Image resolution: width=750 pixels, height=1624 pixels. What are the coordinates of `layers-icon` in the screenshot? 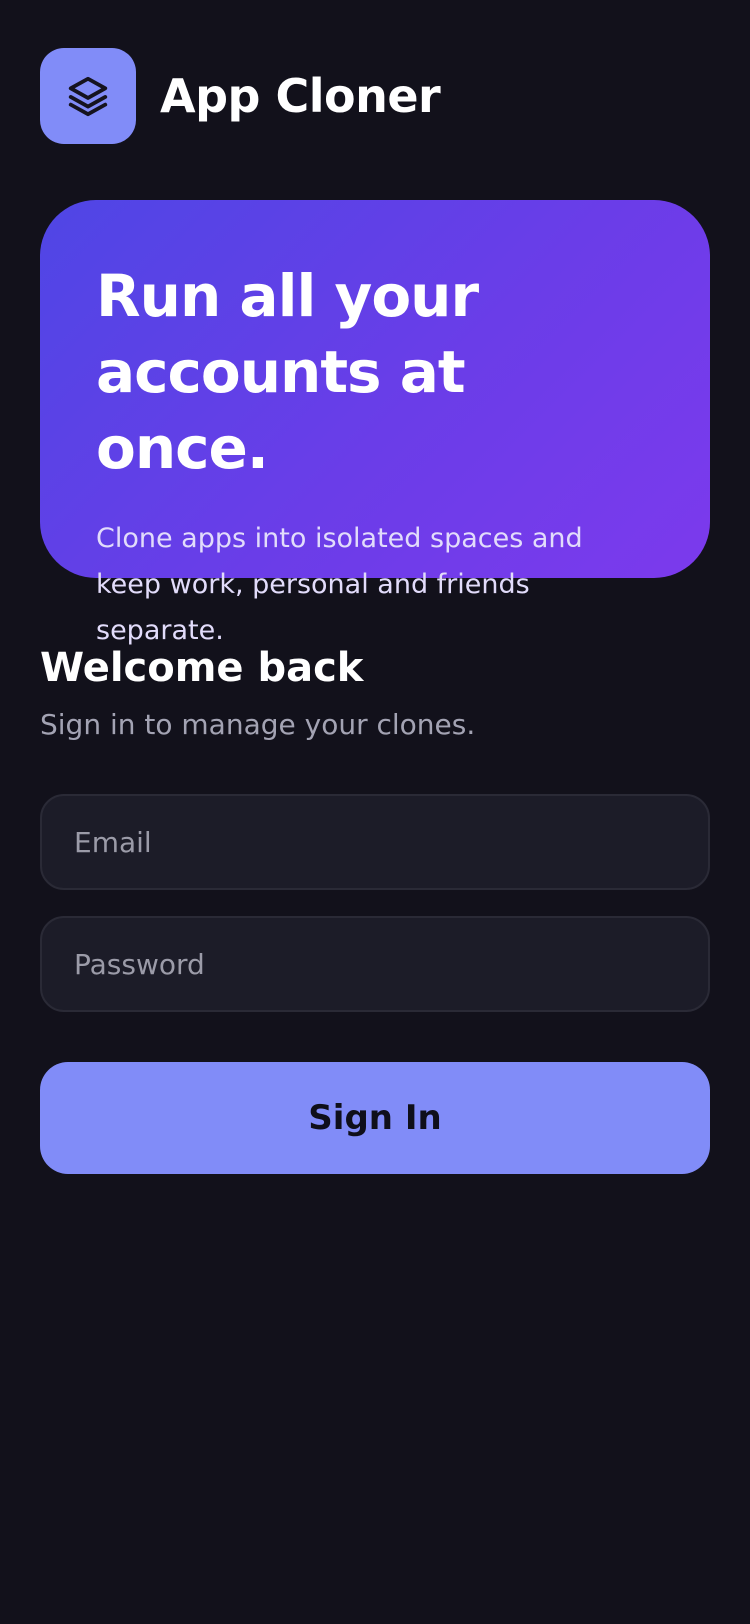 It's located at (88, 96).